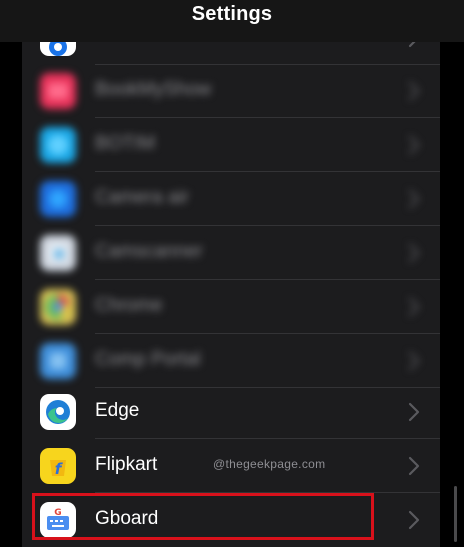 The width and height of the screenshot is (464, 547). I want to click on camscanner-icon, so click(58, 253).